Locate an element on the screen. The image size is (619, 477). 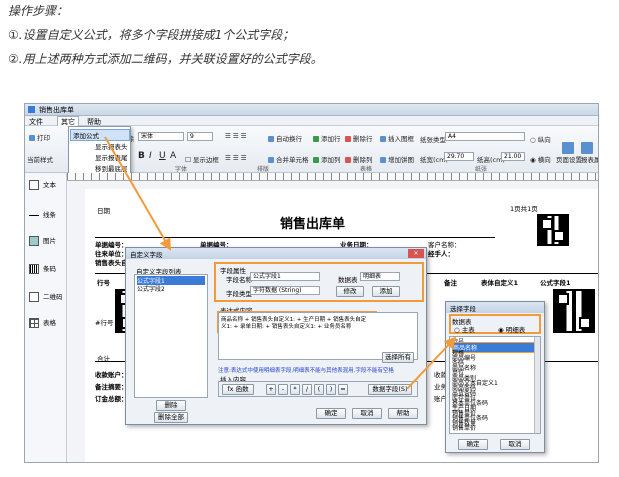
delete-row-button: 删除行 is located at coordinates (359, 138).